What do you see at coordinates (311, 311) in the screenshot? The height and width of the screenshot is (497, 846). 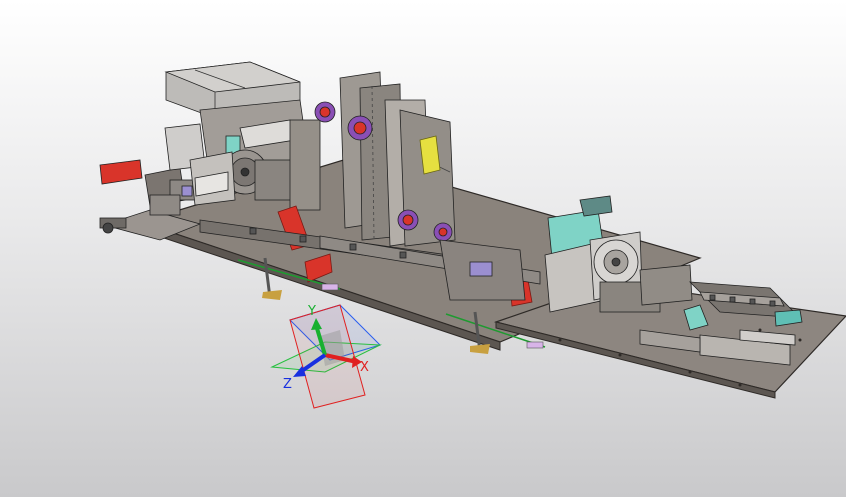 I see `y-axis-label: Y` at bounding box center [311, 311].